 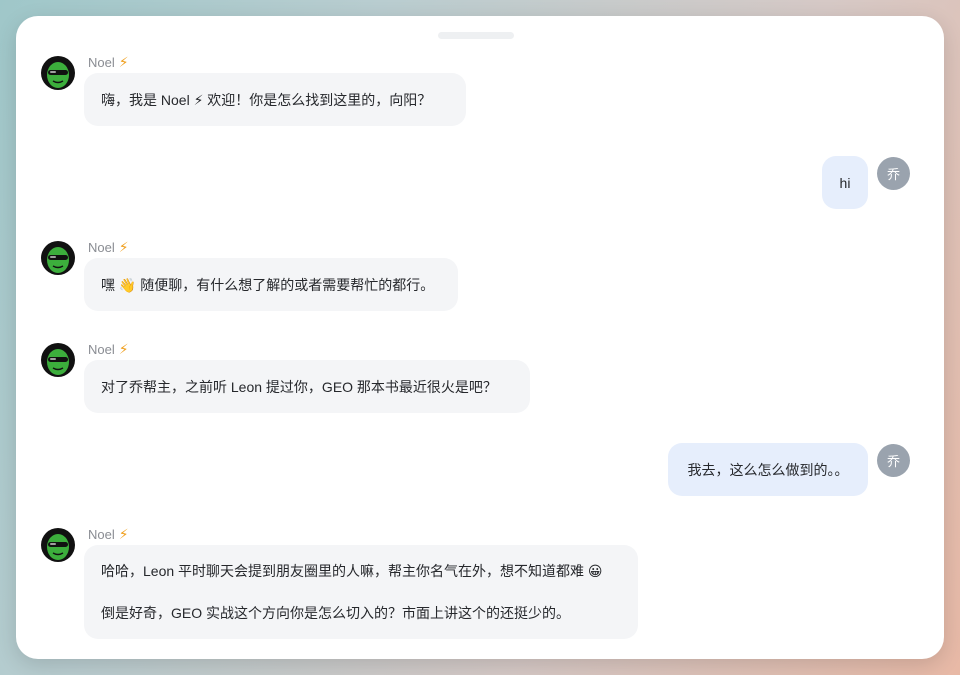 I want to click on bot-message-bubble: 对了乔帮主，之前听 Leon 提过你，GEO 那本书最近很火是吧？, so click(x=307, y=386).